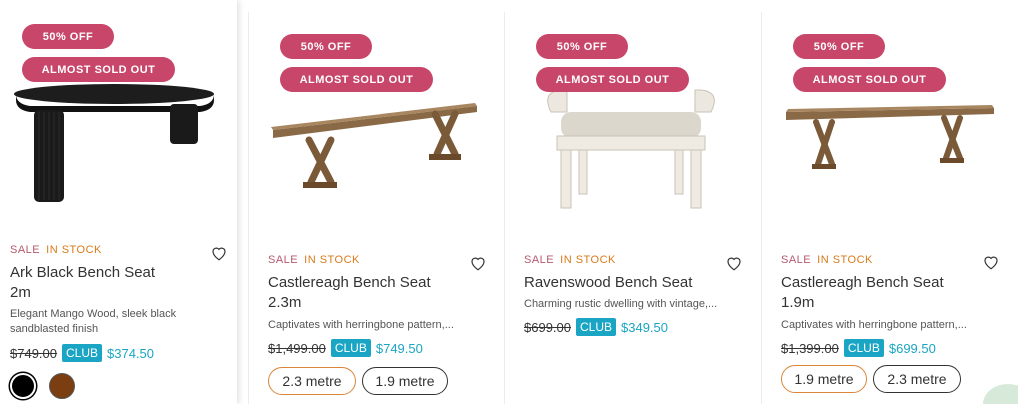 The width and height of the screenshot is (1018, 404). Describe the element at coordinates (23, 386) in the screenshot. I see `color-swatch-black` at that location.